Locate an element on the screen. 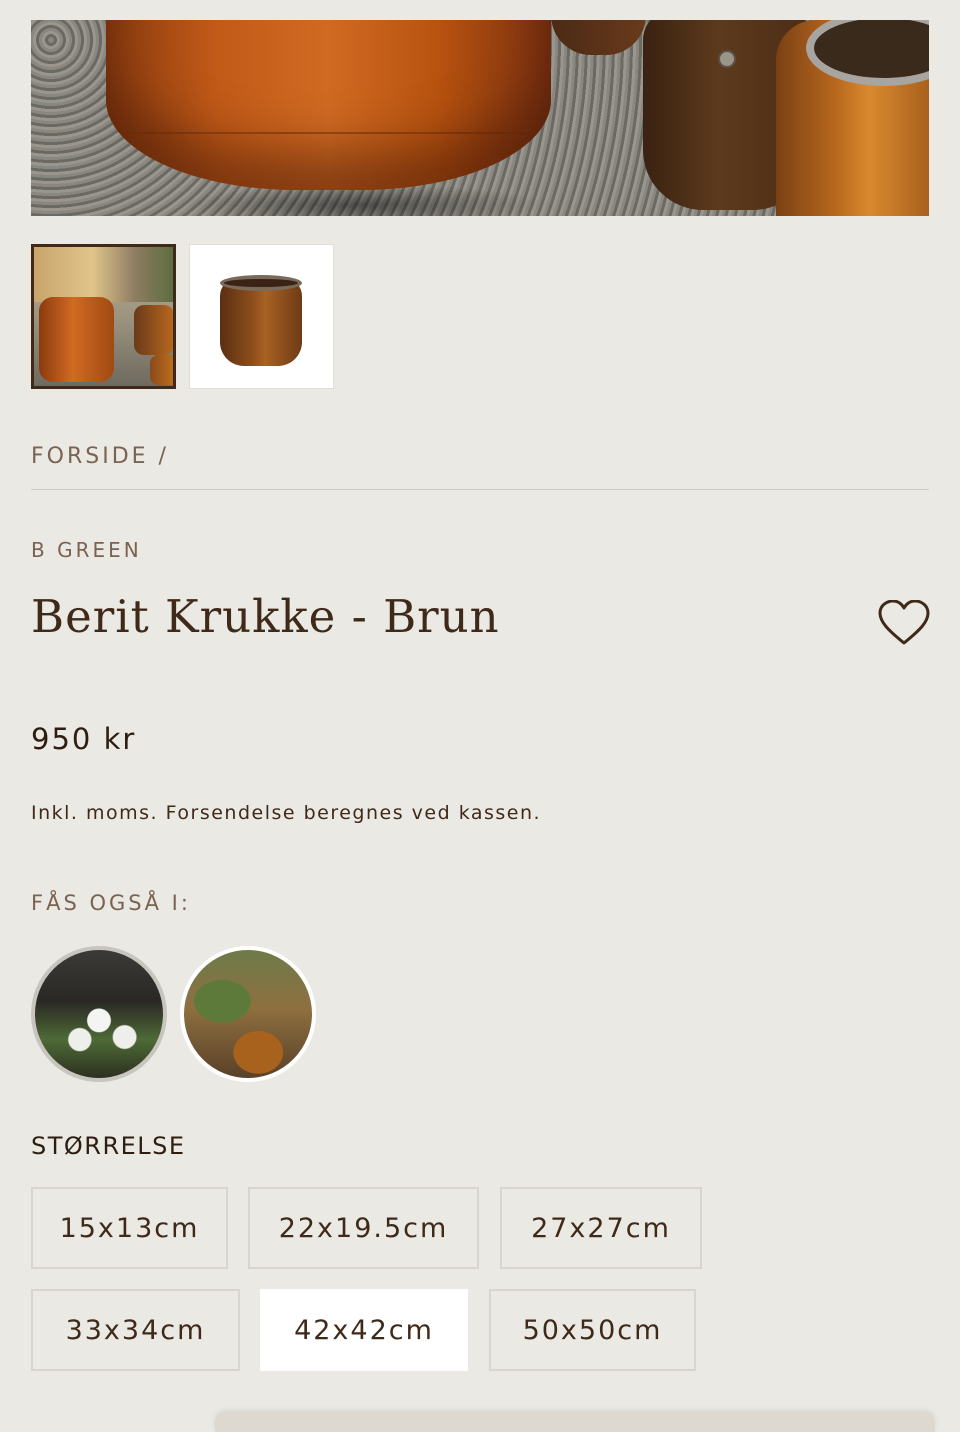 The image size is (960, 1432). product-price: 950 kr is located at coordinates (84, 739).